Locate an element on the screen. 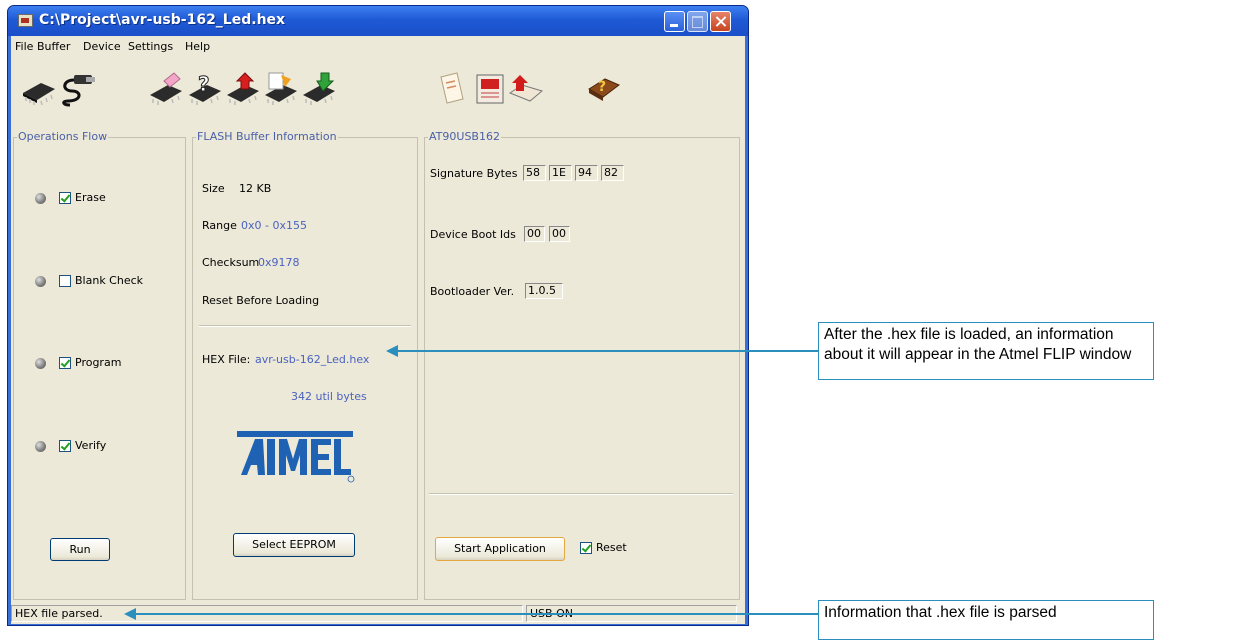 This screenshot has height=640, width=1254. parsed-arrowhead is located at coordinates (130, 614).